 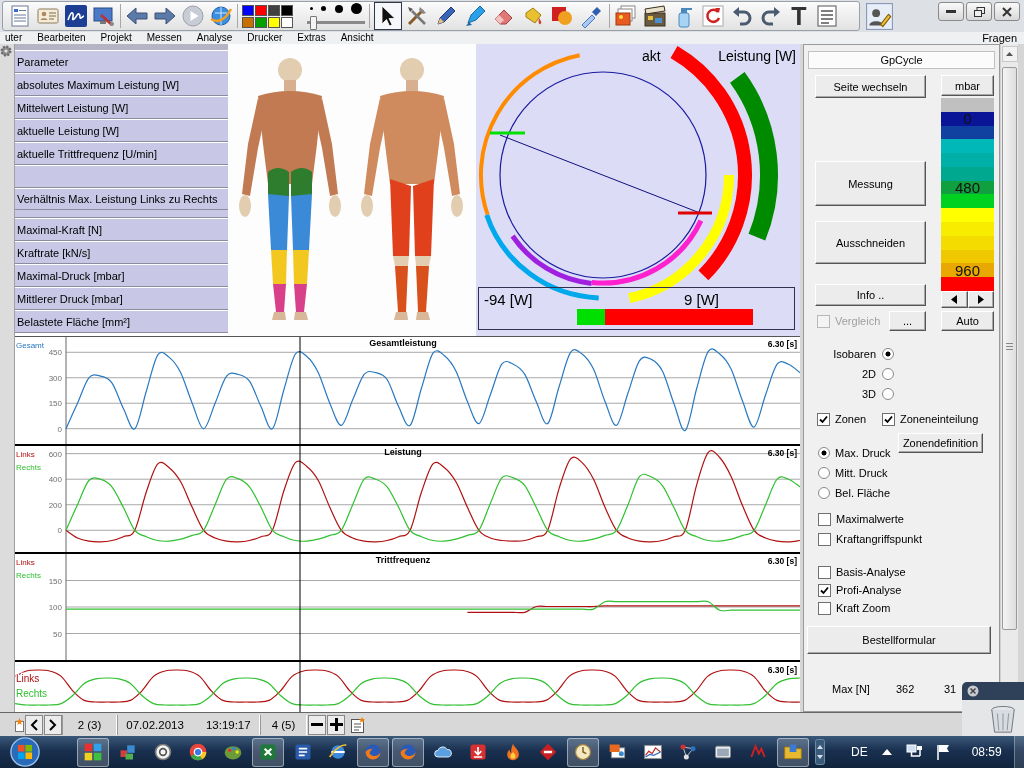 What do you see at coordinates (980, 299) in the screenshot?
I see `scale-right-button` at bounding box center [980, 299].